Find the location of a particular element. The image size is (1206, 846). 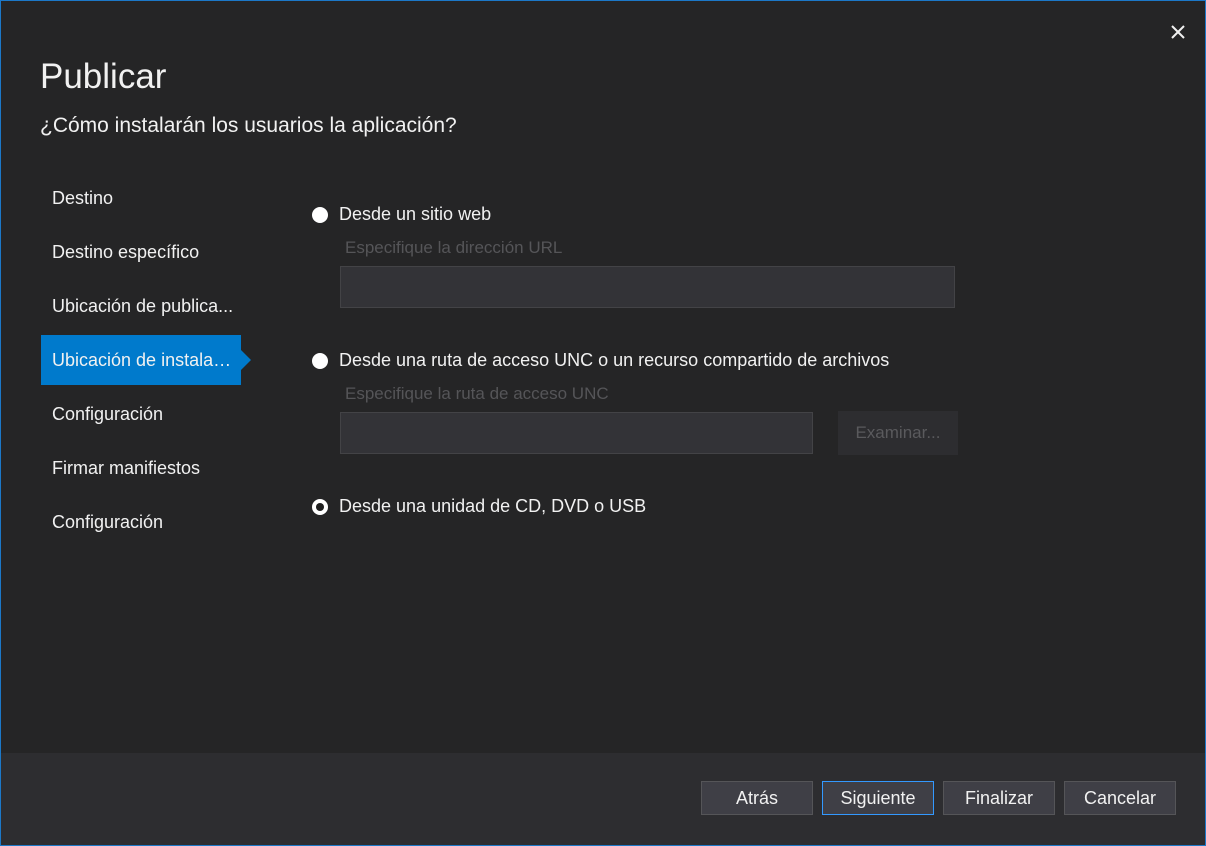

radio-option-web: Desde un sitio web is located at coordinates (401, 214).